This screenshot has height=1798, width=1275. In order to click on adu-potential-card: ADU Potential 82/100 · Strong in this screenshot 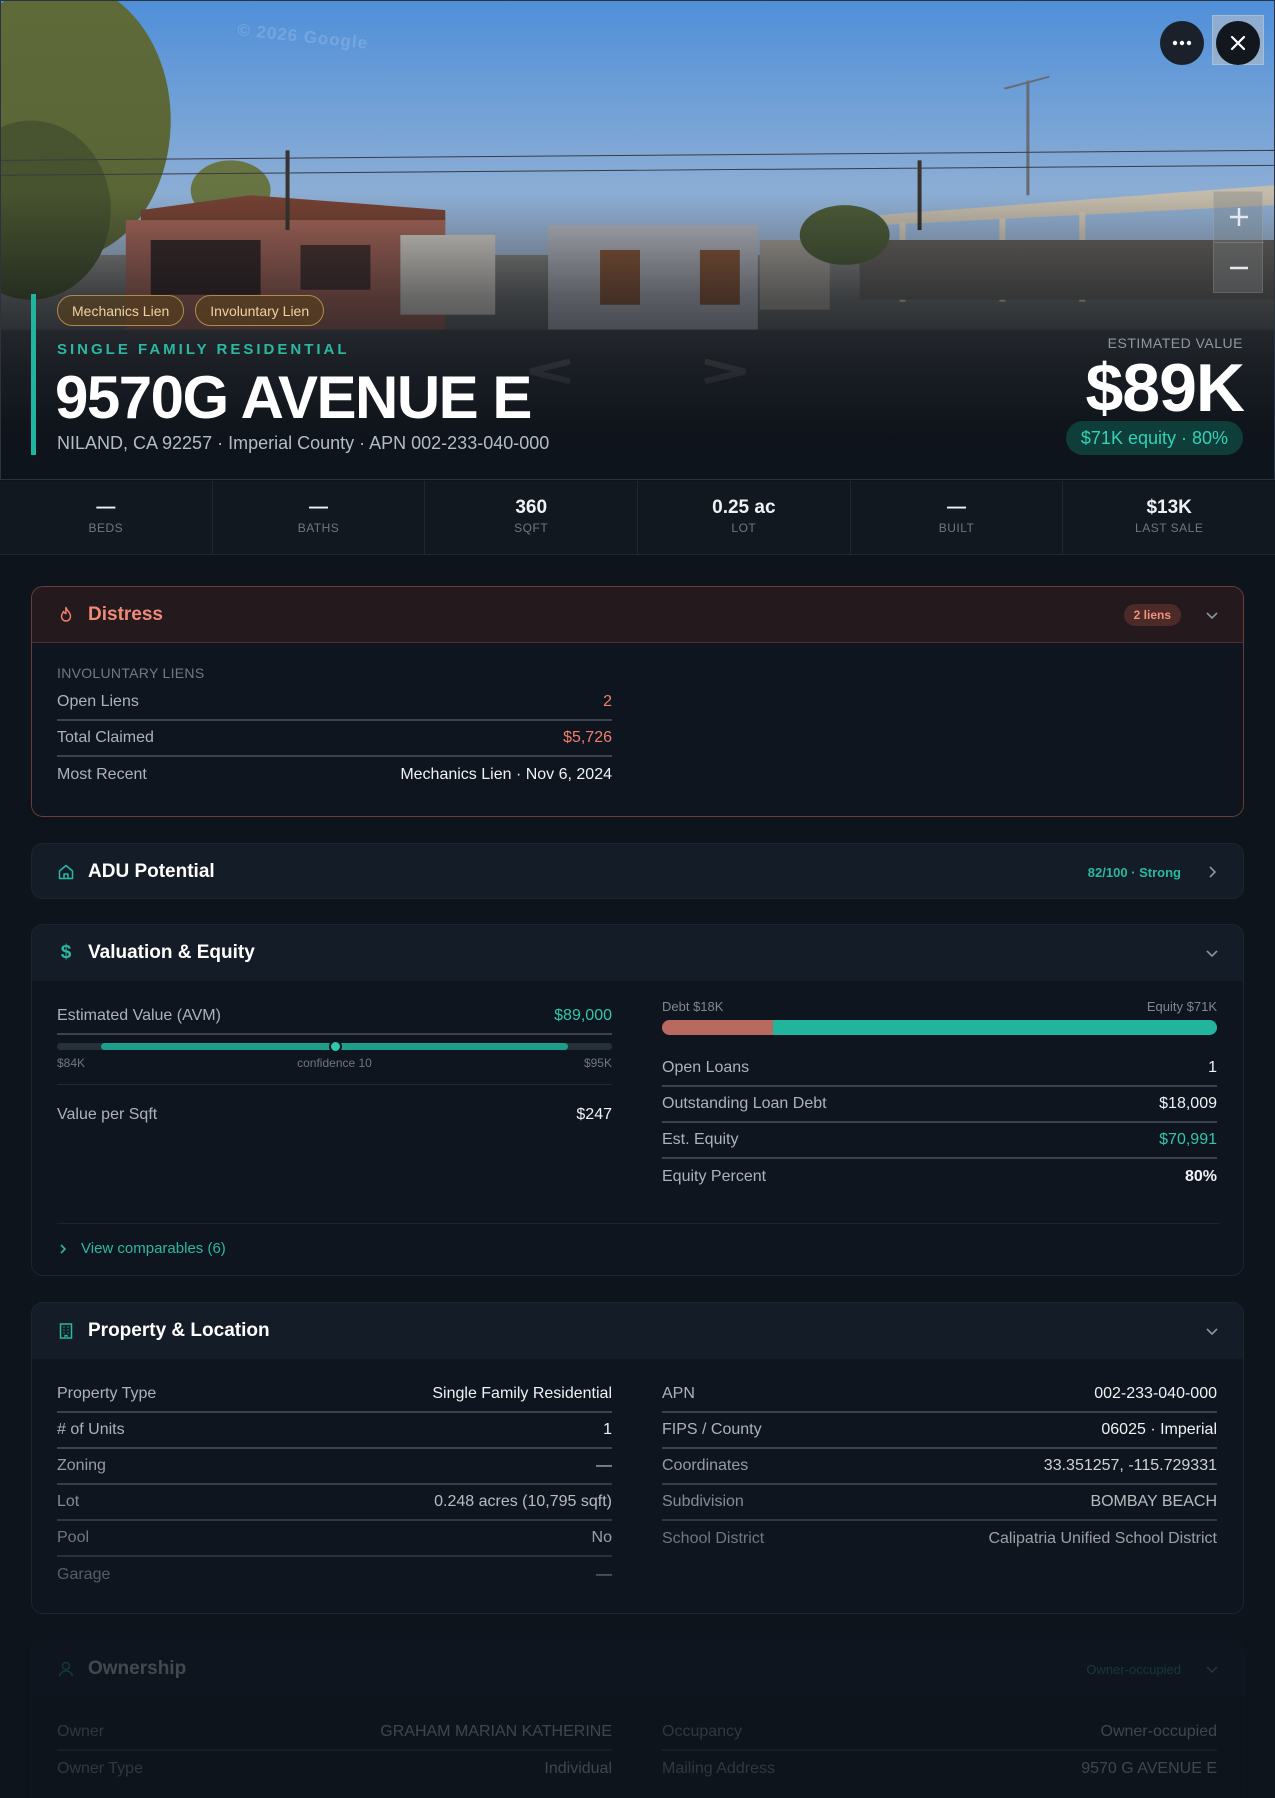, I will do `click(637, 871)`.